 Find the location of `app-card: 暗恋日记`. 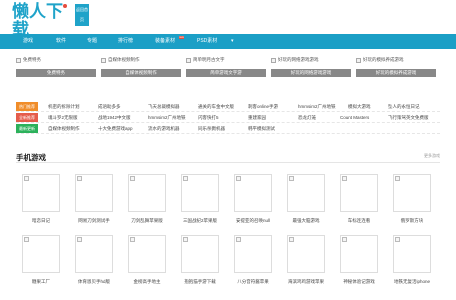

app-card: 暗恋日记 is located at coordinates (41, 199).